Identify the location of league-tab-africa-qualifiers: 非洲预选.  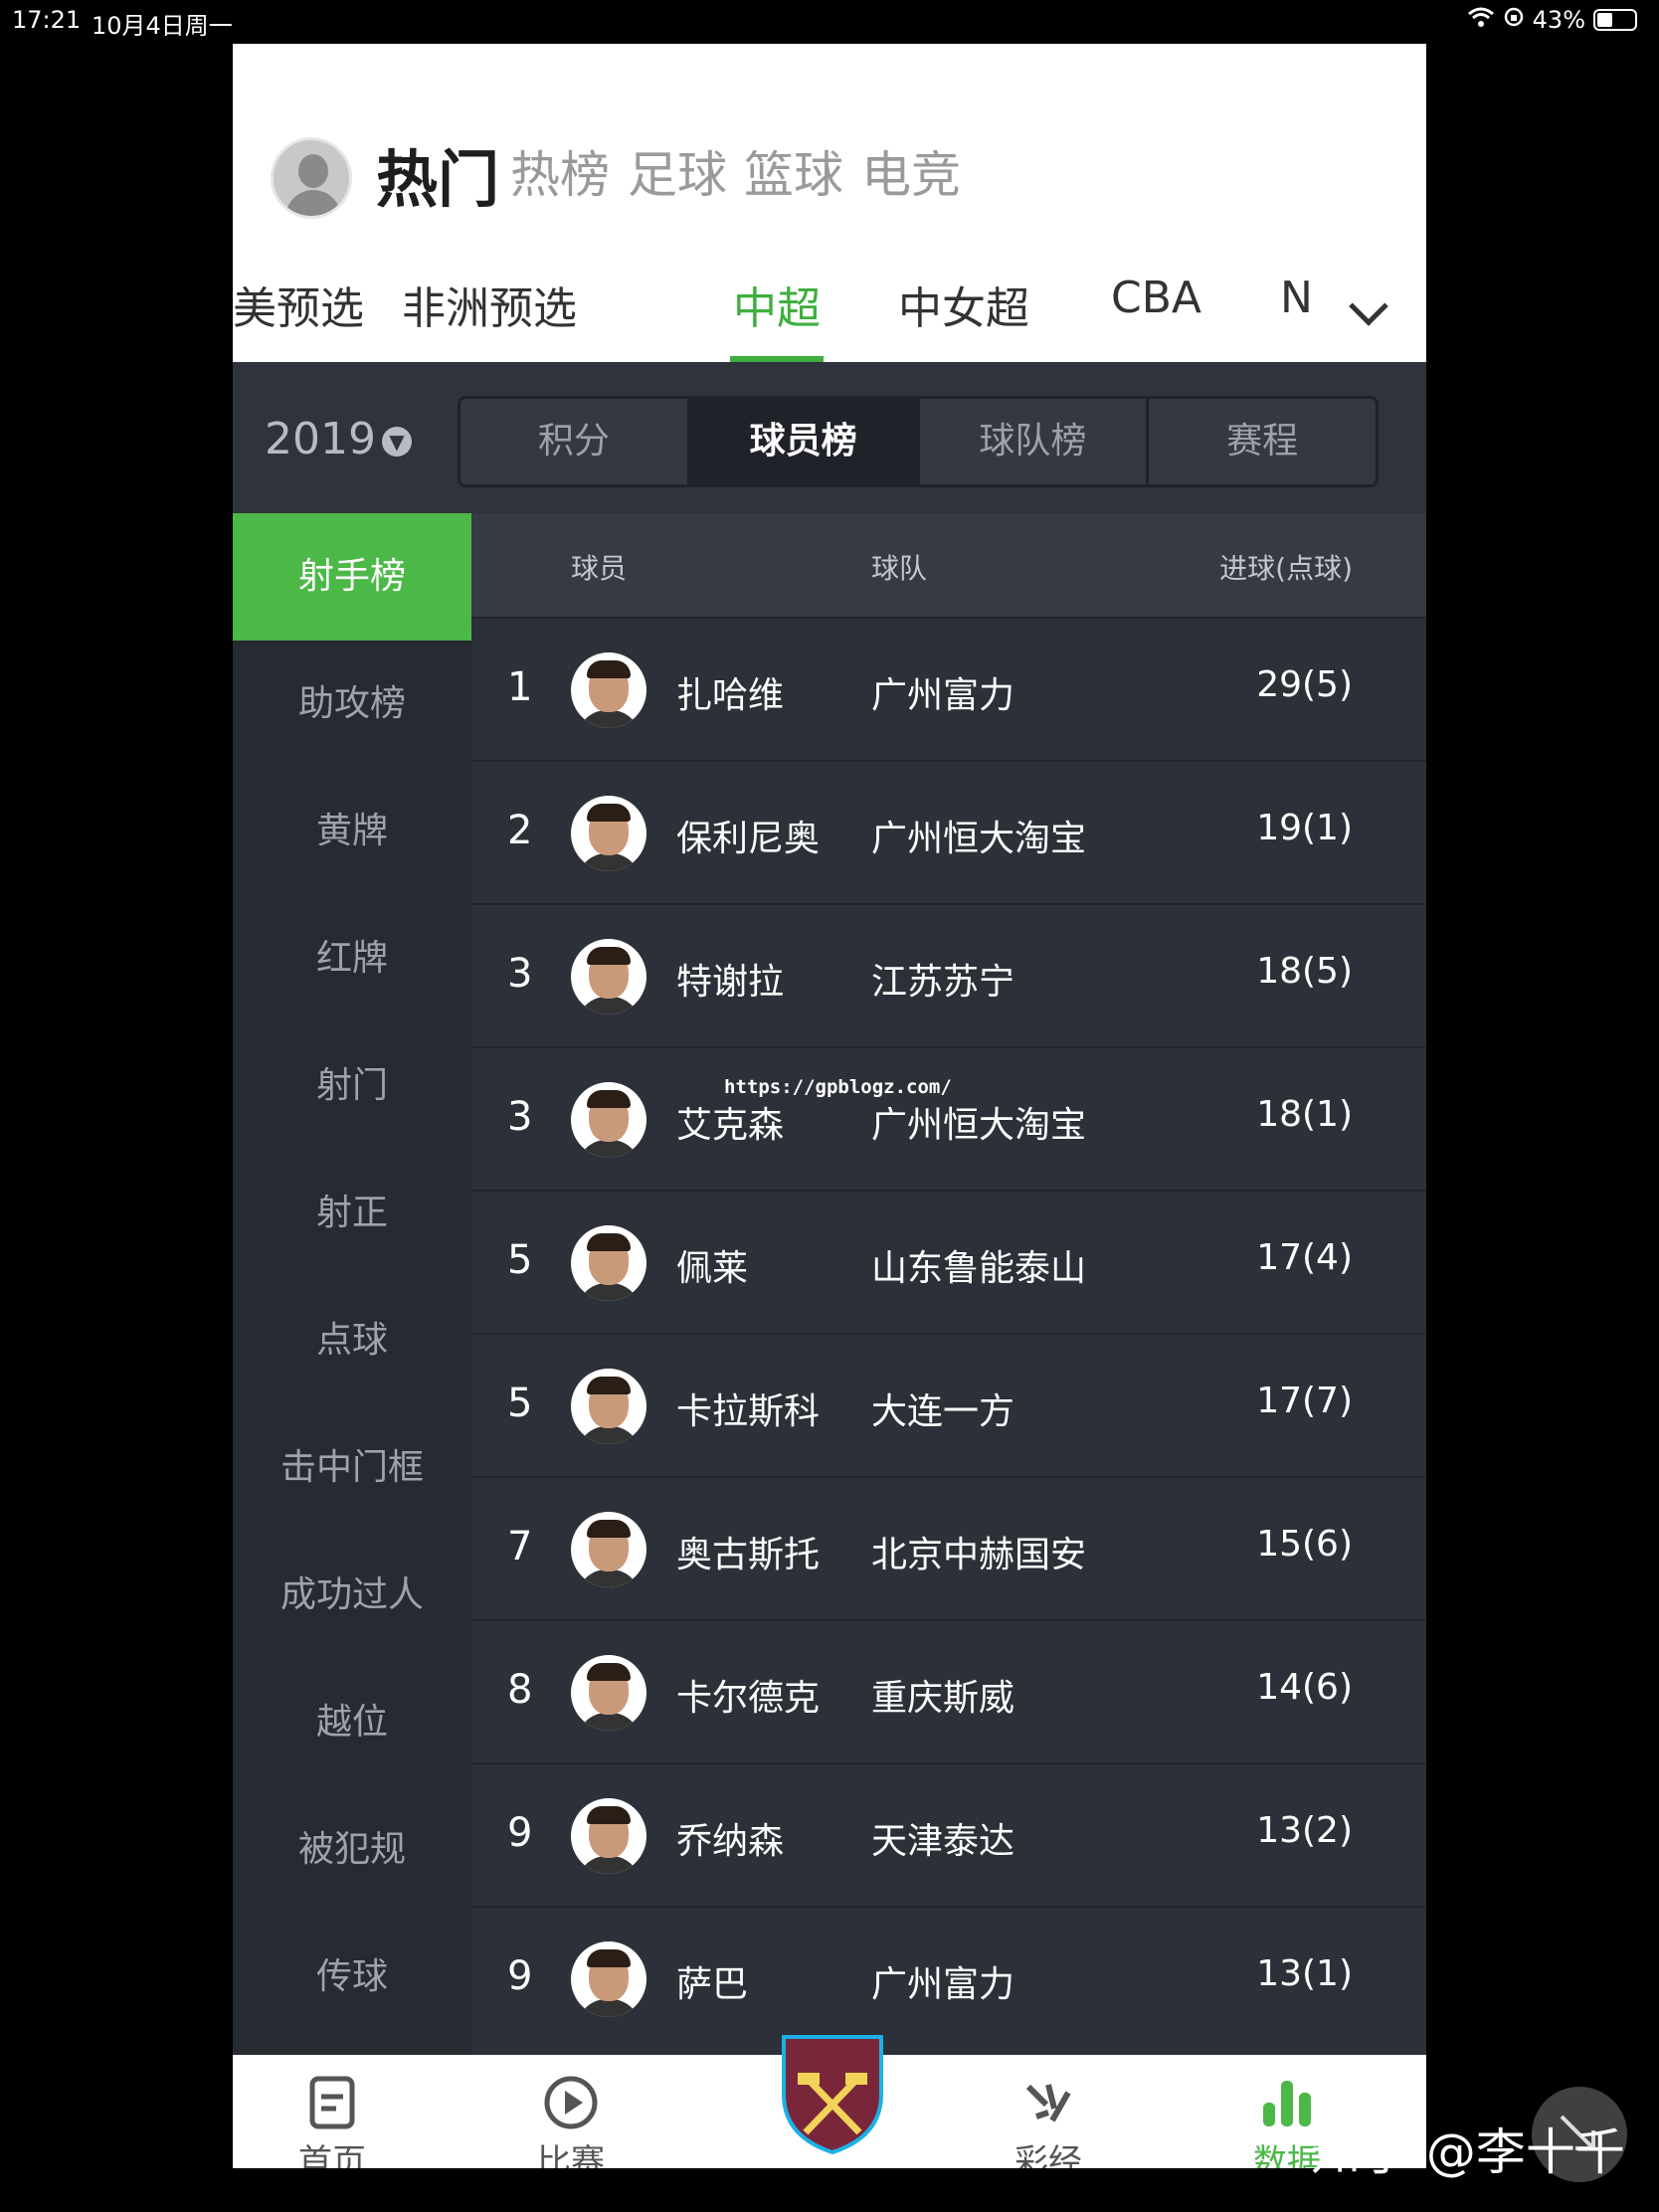
(489, 304).